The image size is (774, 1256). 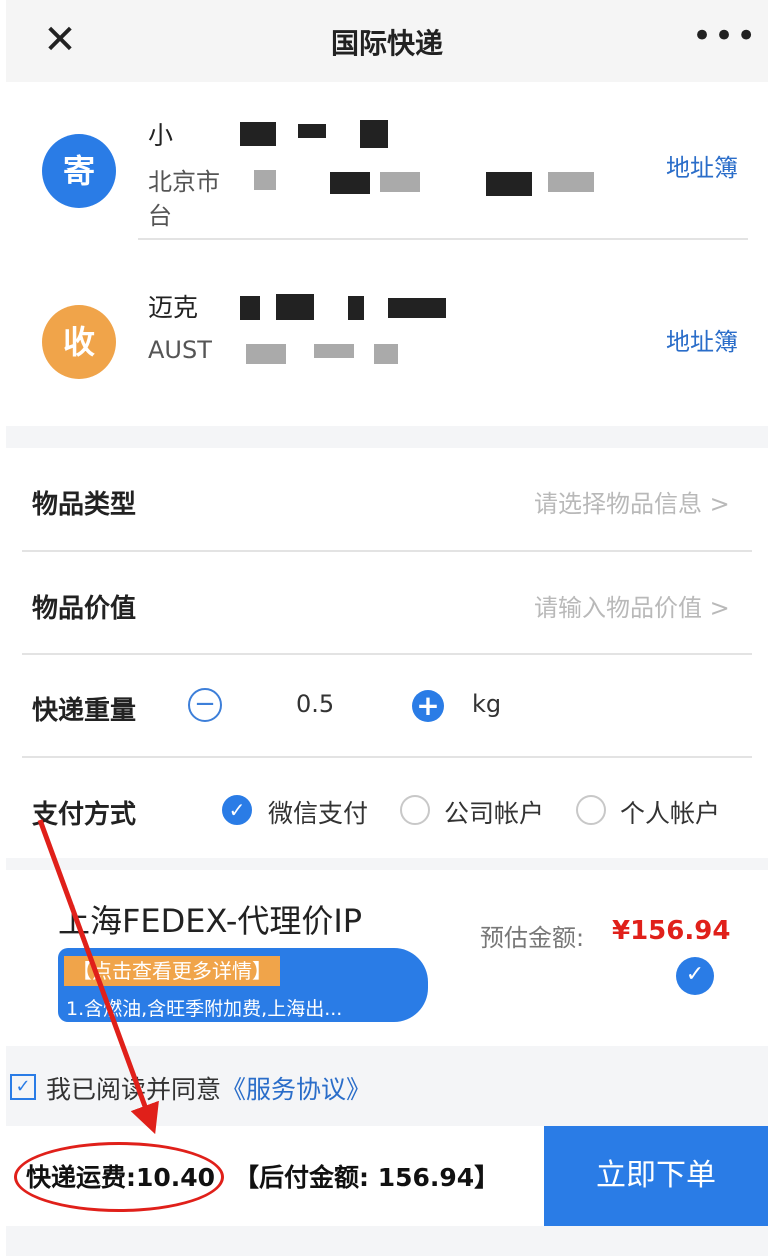 I want to click on annotation-ellipse, so click(x=119, y=1177).